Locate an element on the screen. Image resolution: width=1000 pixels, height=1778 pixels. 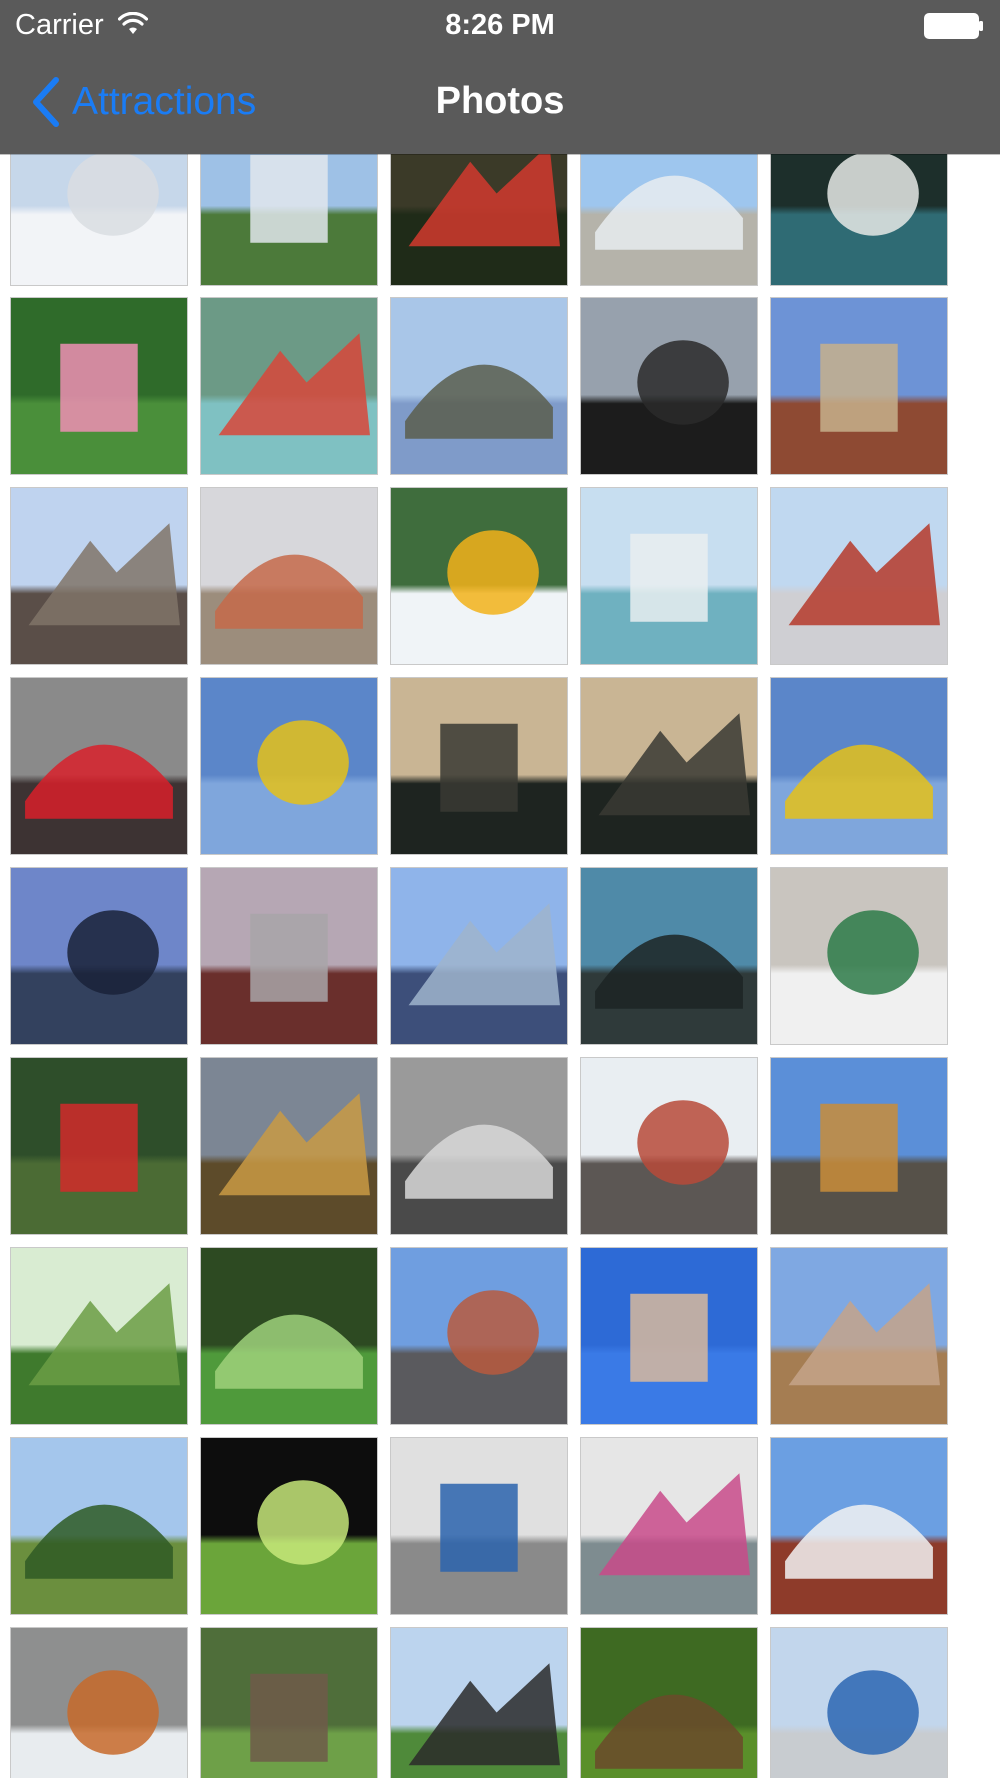
header: Carrier 8:26 PM Attractions Photos is located at coordinates (500, 77).